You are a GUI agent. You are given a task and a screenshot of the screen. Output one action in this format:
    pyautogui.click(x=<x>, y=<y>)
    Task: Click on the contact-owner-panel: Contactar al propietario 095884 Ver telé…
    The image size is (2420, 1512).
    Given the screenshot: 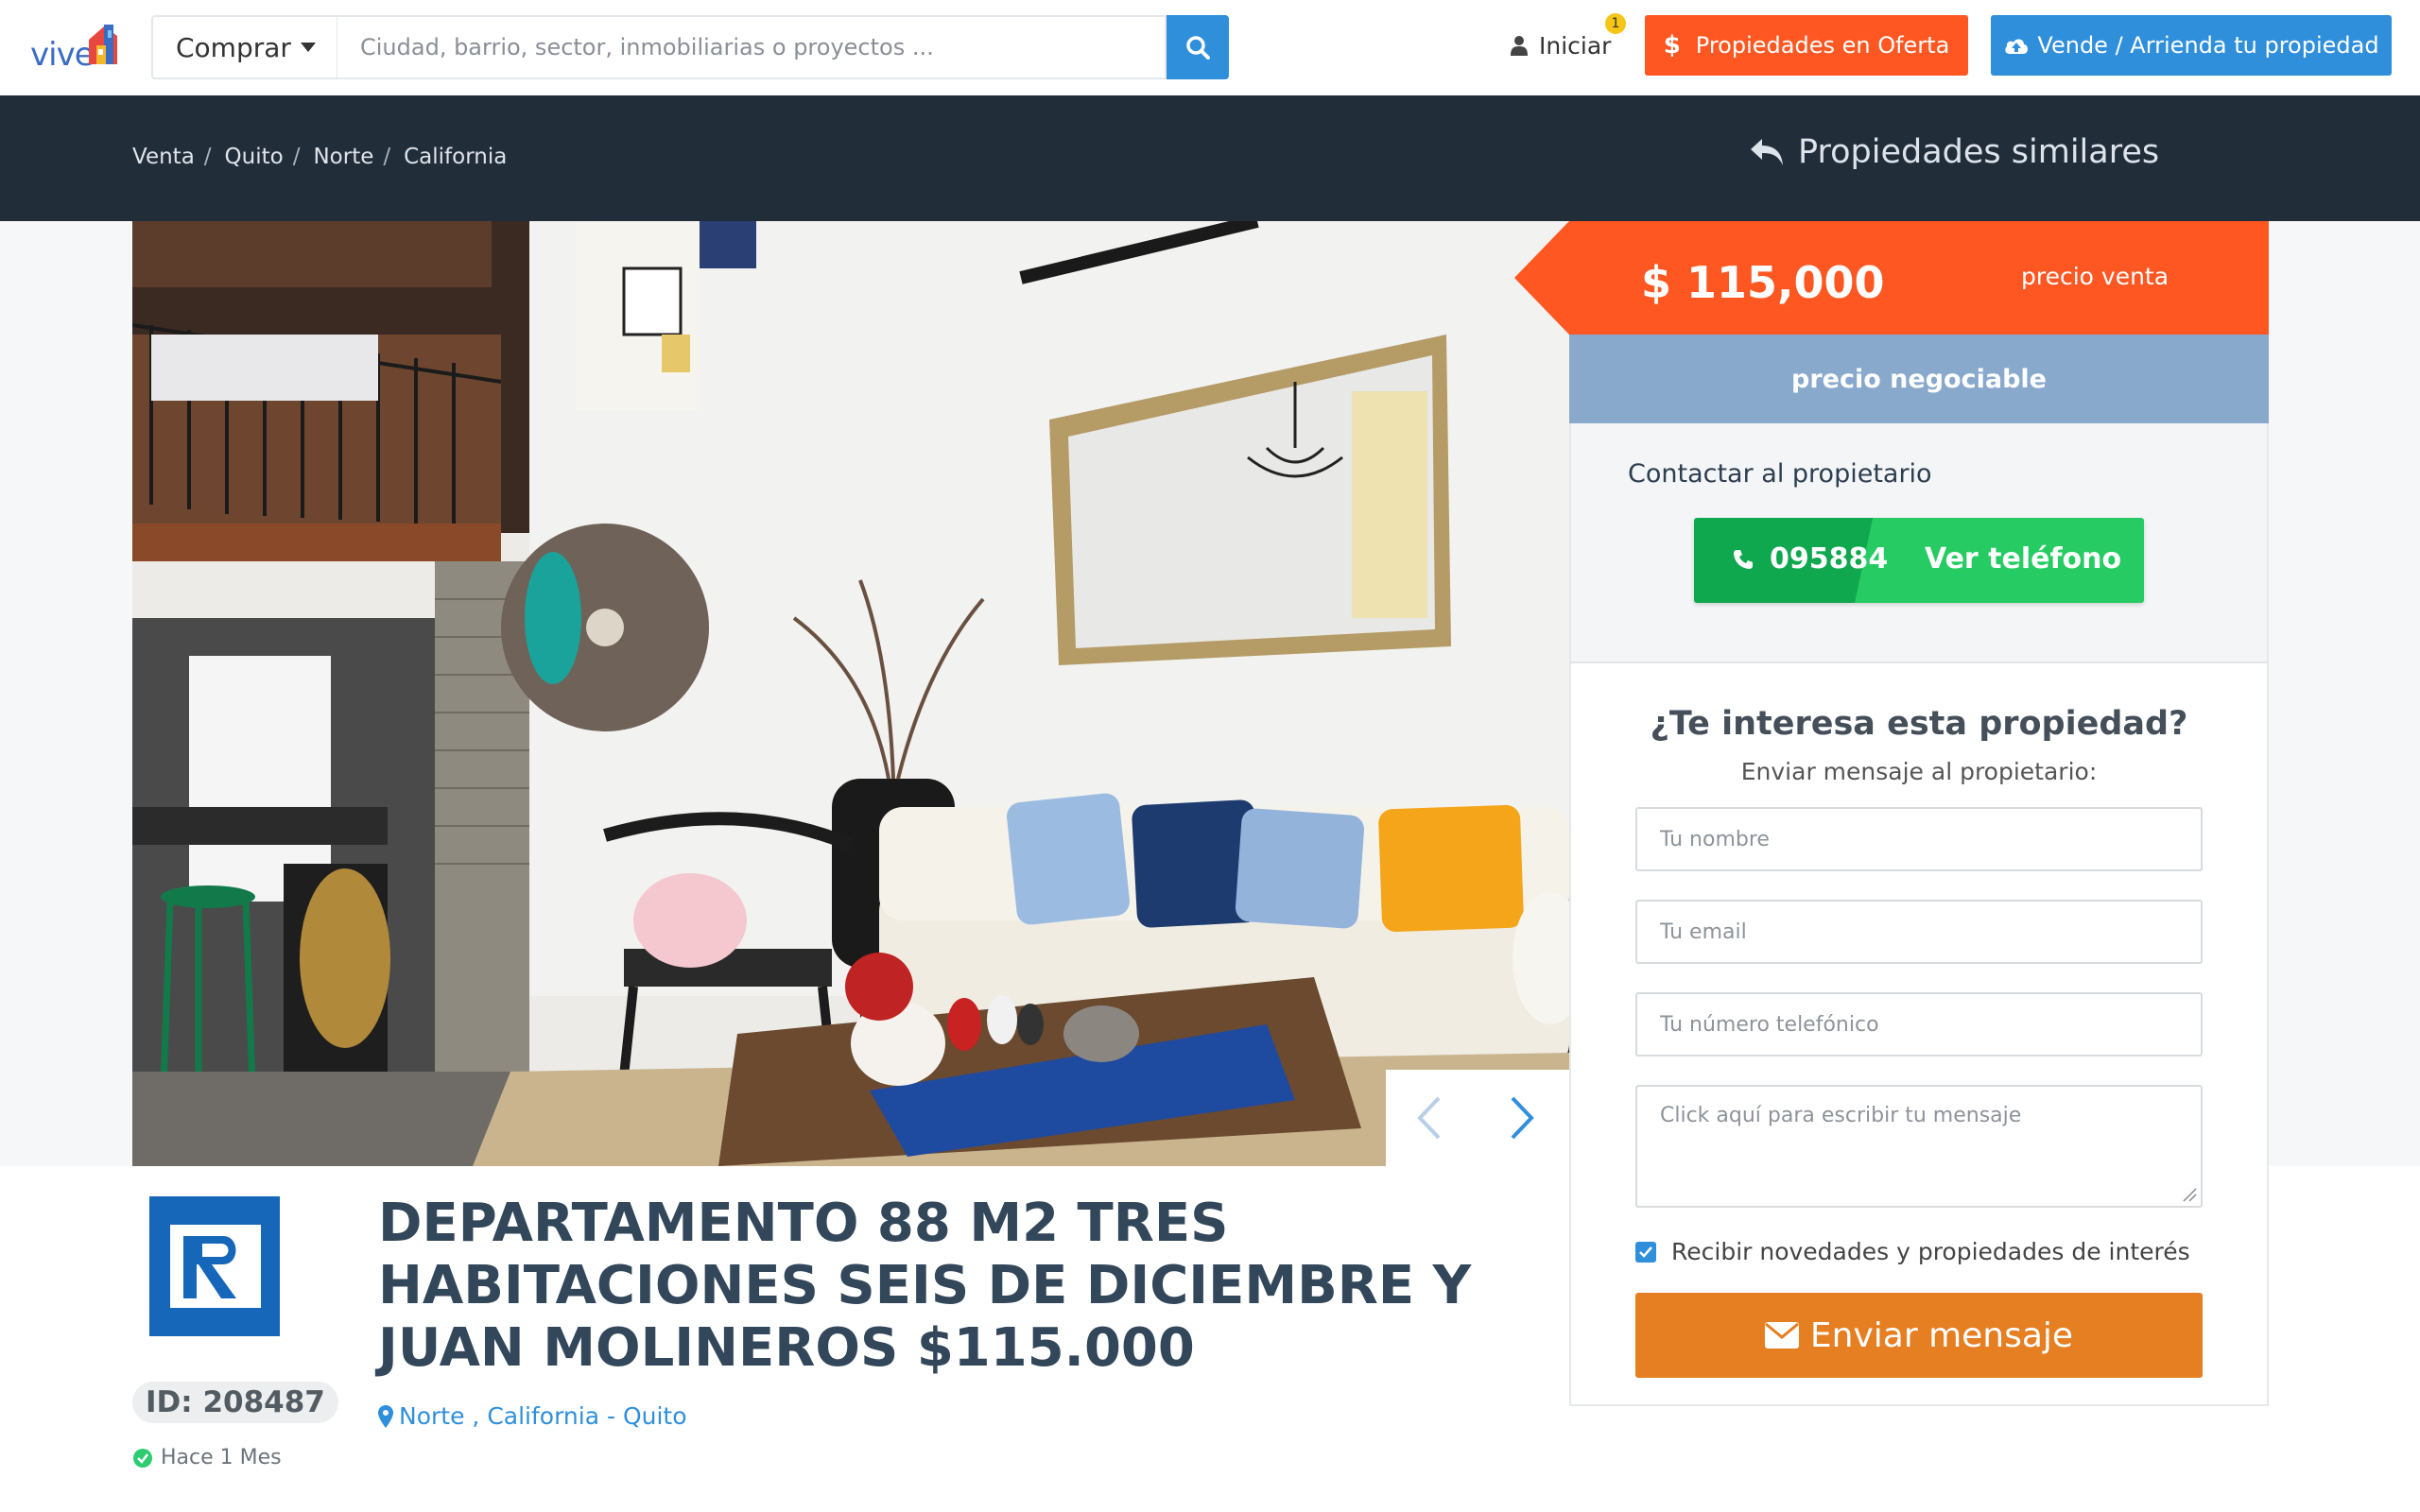 What is the action you would take?
    pyautogui.click(x=1919, y=542)
    